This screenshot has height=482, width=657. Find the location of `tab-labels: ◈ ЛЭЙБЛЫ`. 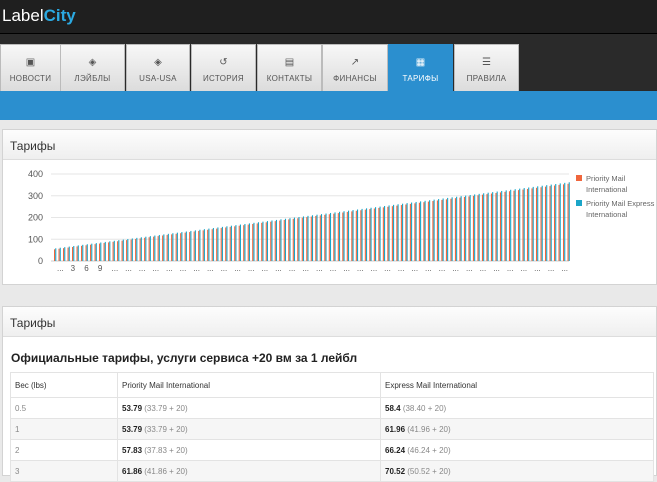

tab-labels: ◈ ЛЭЙБЛЫ is located at coordinates (92, 67).